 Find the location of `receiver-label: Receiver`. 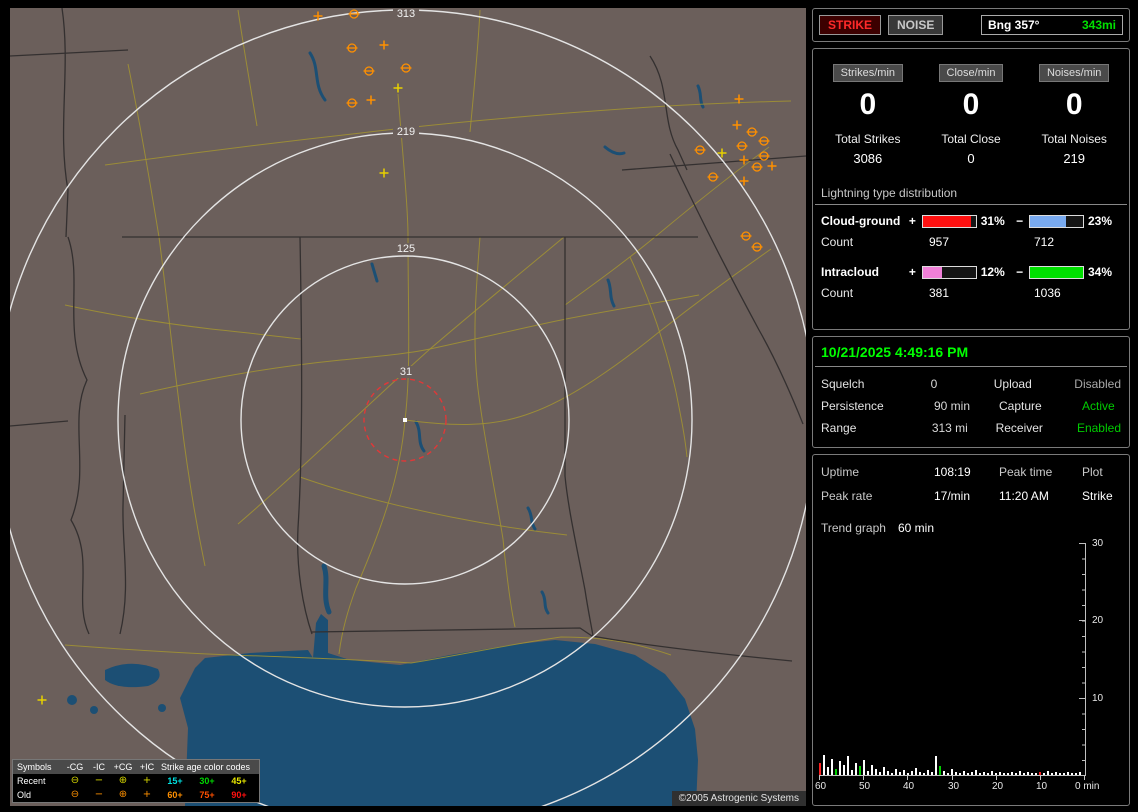

receiver-label: Receiver is located at coordinates (1019, 428).